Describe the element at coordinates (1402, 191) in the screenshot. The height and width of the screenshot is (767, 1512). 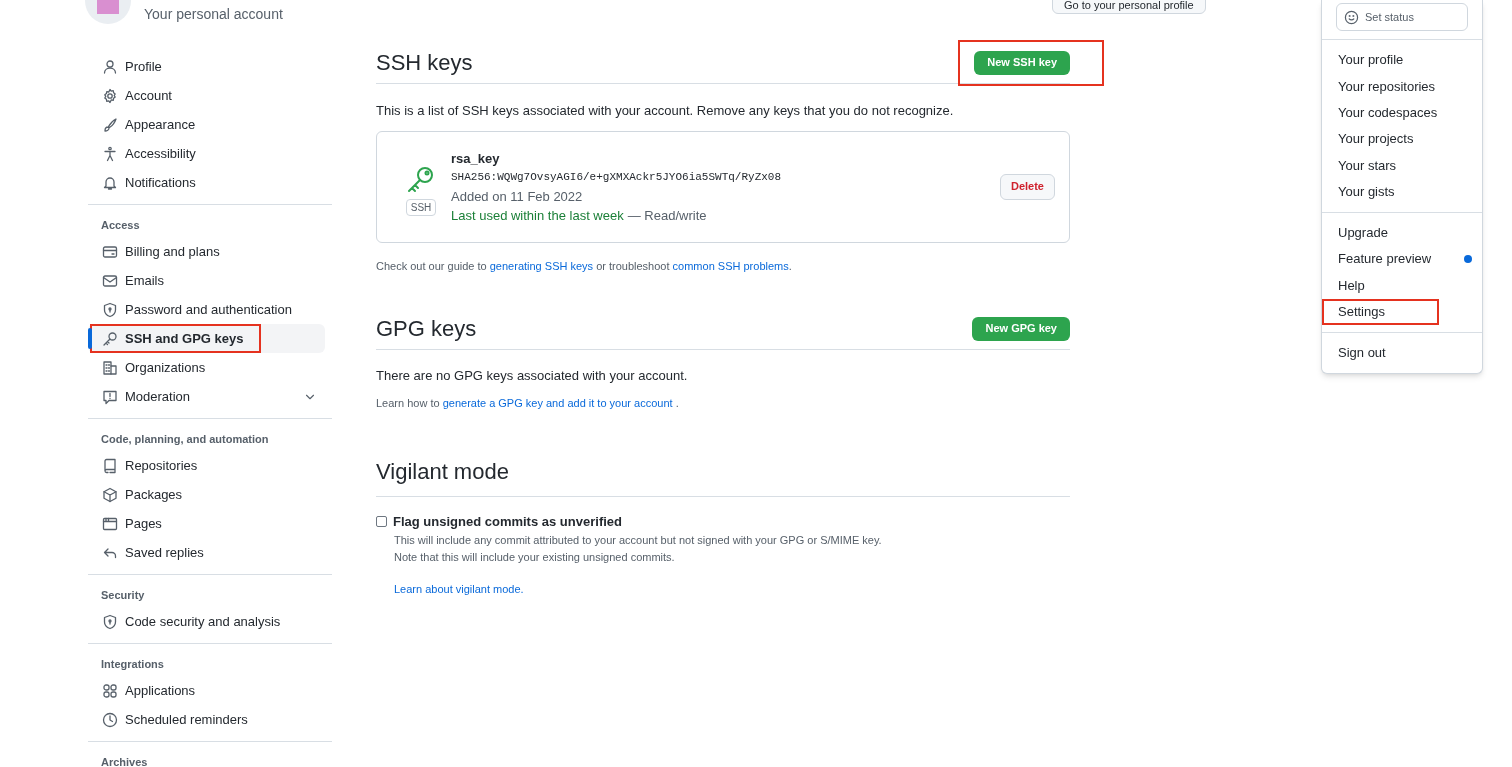
I see `menu-item: Your gists` at that location.